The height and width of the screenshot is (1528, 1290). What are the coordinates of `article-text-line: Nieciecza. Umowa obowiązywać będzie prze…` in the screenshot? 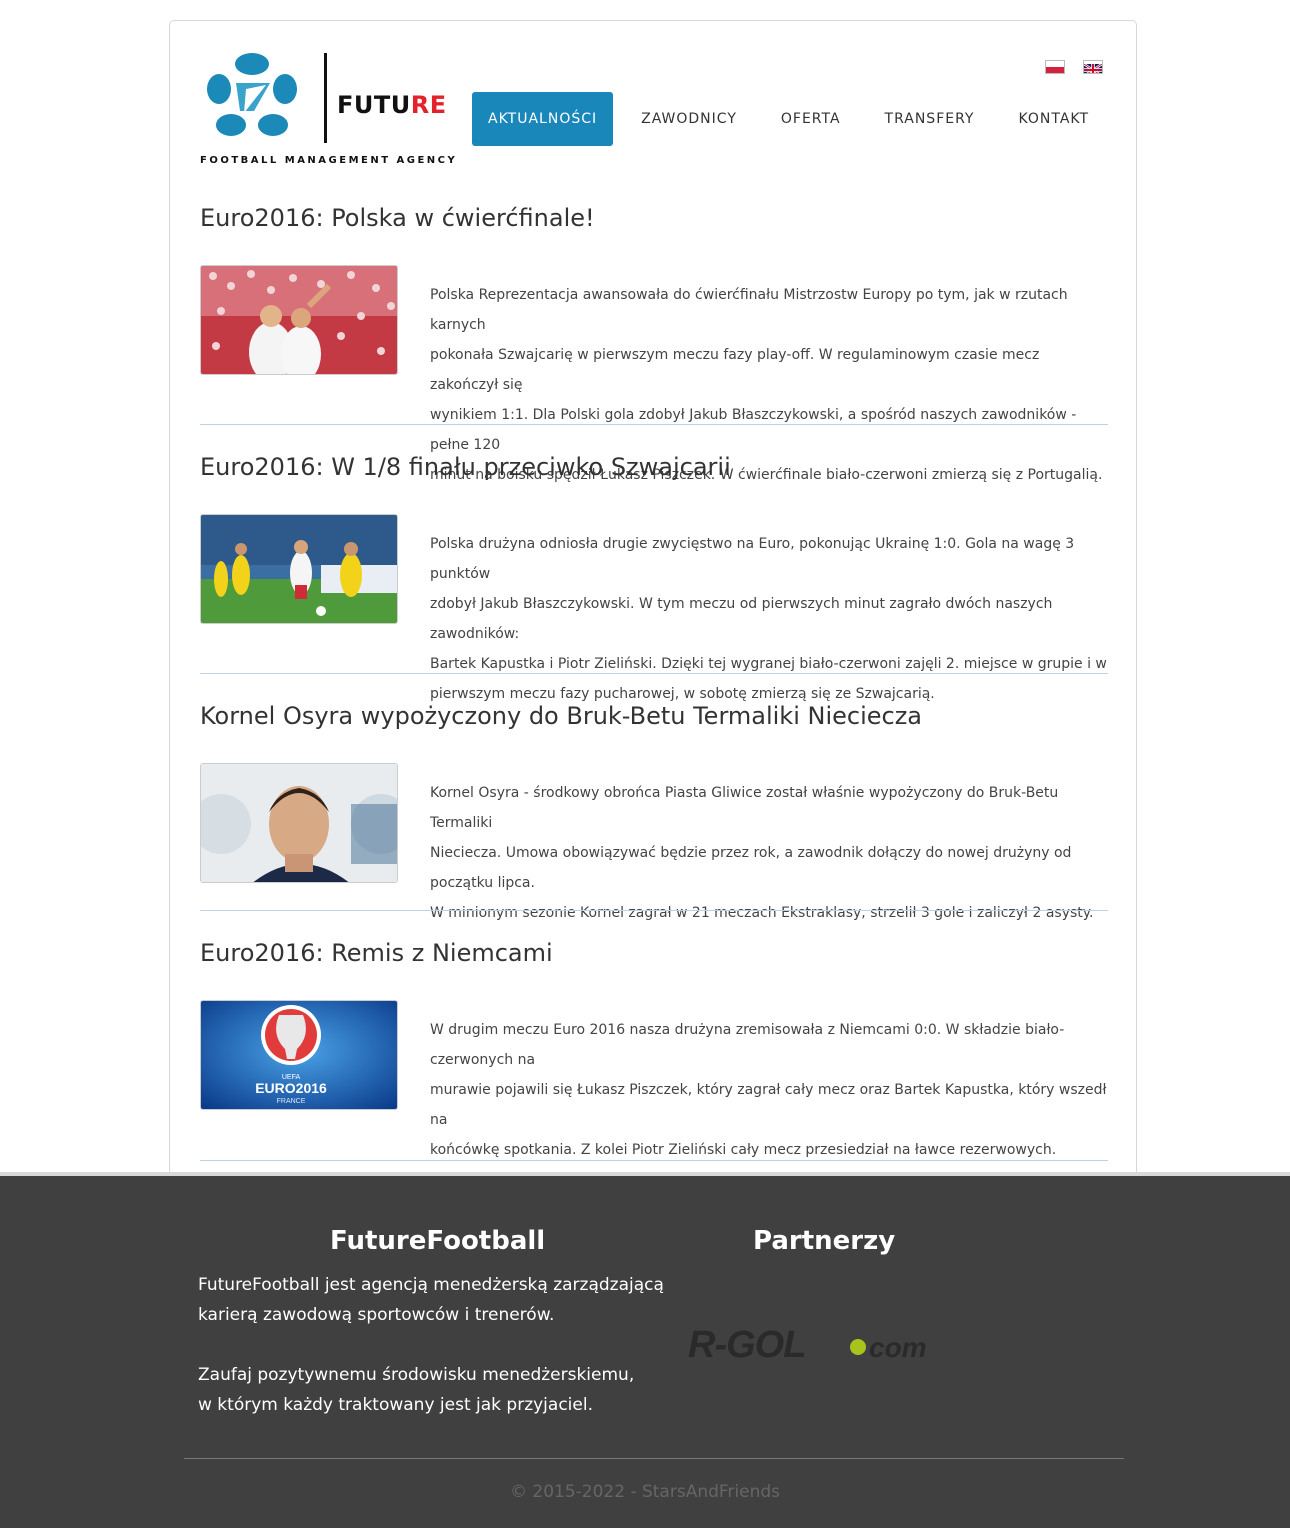 It's located at (751, 868).